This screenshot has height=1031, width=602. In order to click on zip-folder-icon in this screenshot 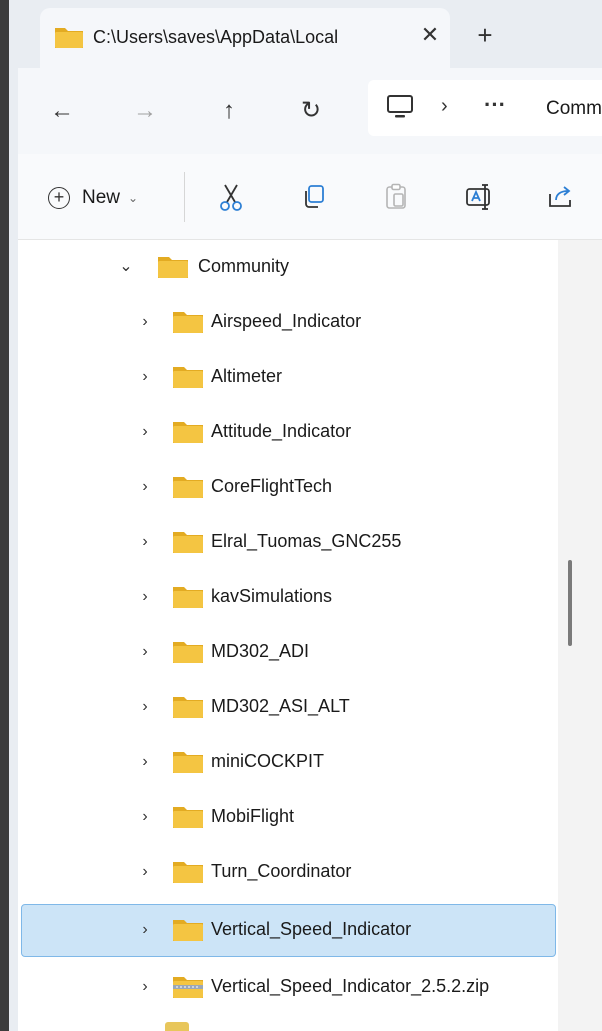, I will do `click(188, 987)`.